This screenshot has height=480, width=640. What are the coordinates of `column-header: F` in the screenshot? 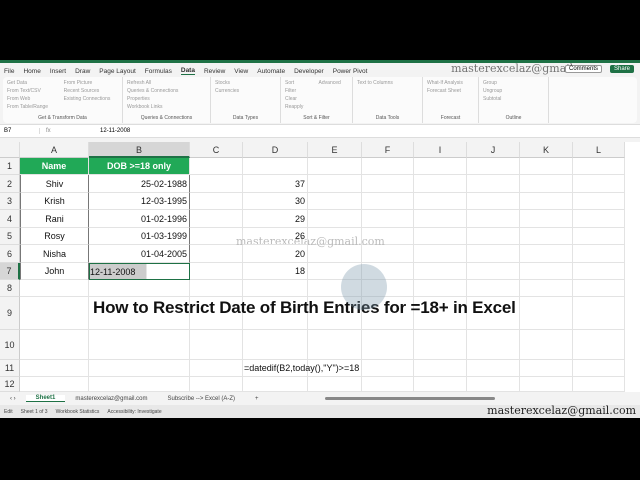 It's located at (388, 150).